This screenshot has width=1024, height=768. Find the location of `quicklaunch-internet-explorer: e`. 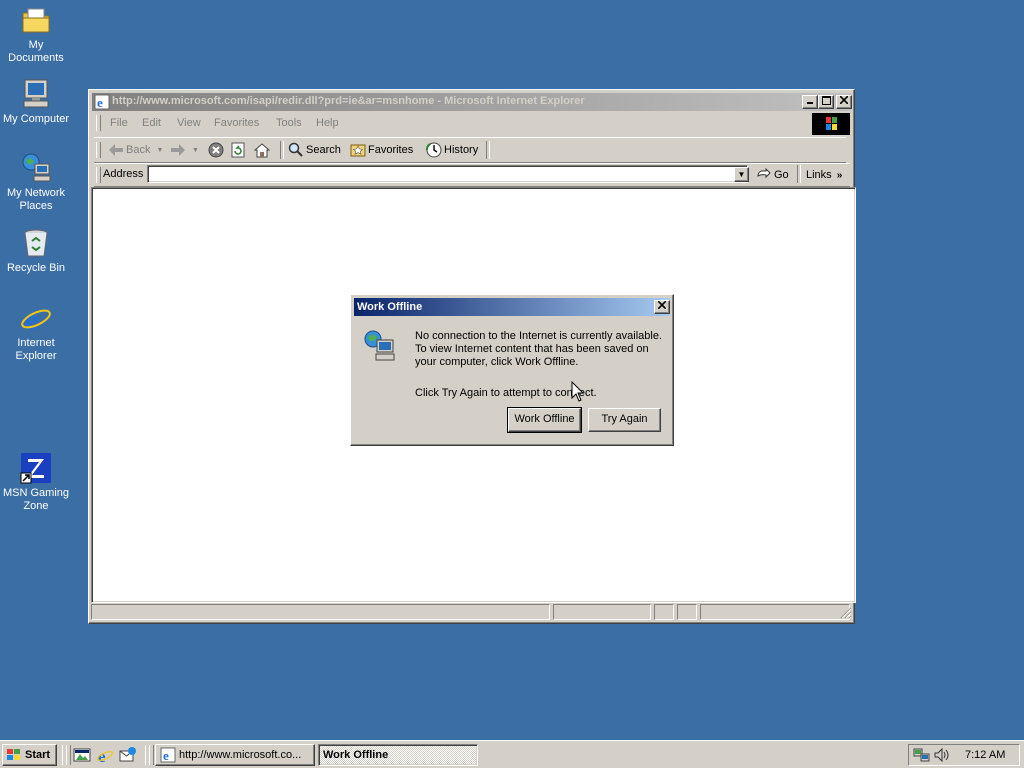

quicklaunch-internet-explorer: e is located at coordinates (105, 756).